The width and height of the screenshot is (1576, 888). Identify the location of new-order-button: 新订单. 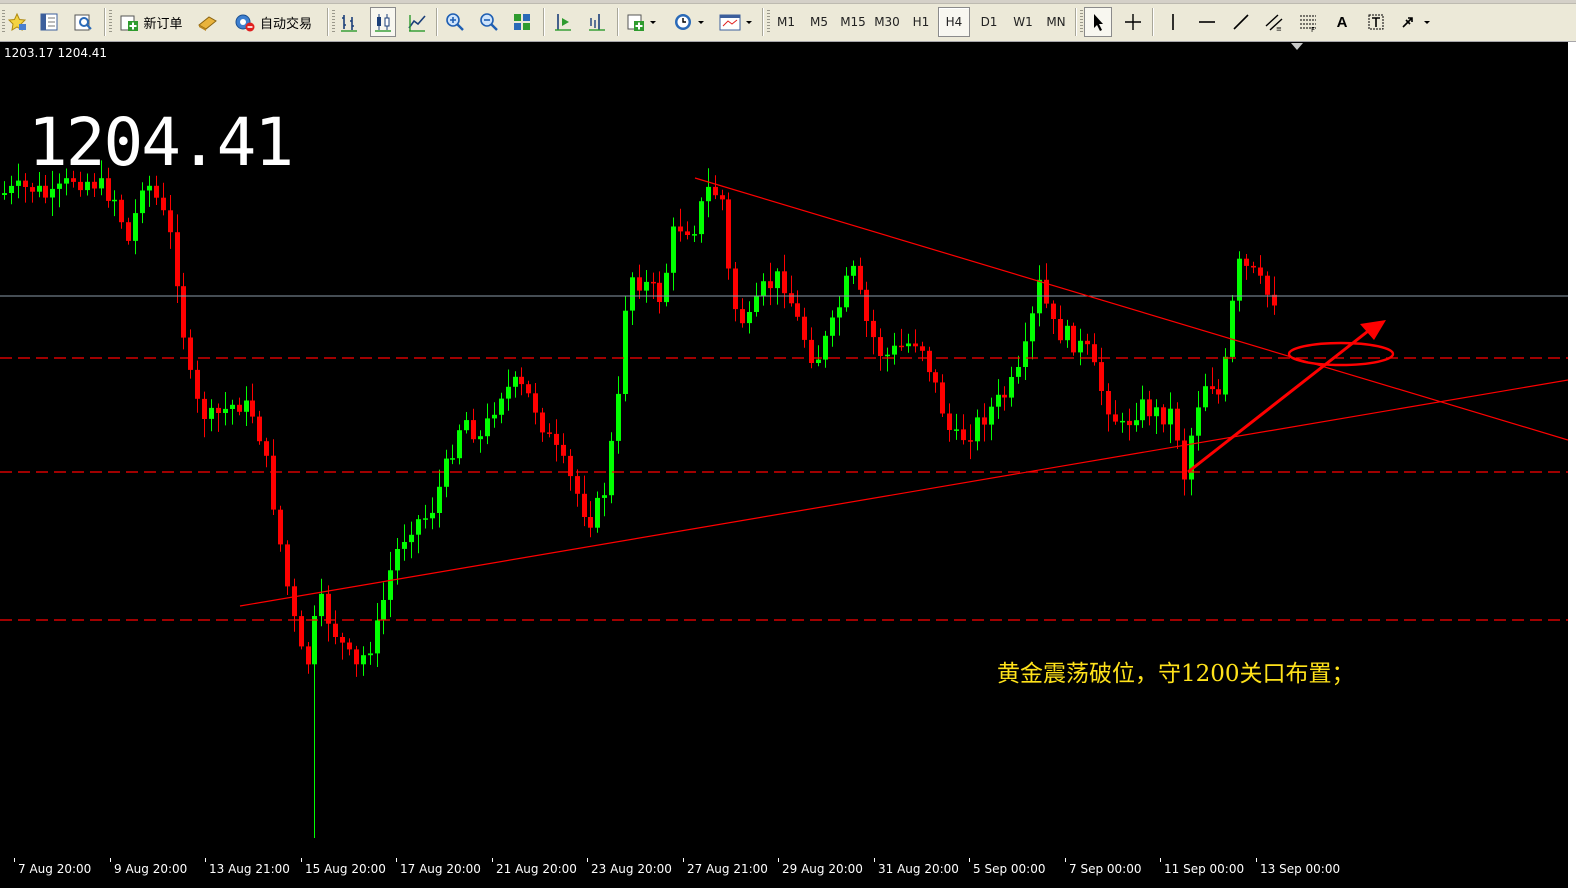
(151, 22).